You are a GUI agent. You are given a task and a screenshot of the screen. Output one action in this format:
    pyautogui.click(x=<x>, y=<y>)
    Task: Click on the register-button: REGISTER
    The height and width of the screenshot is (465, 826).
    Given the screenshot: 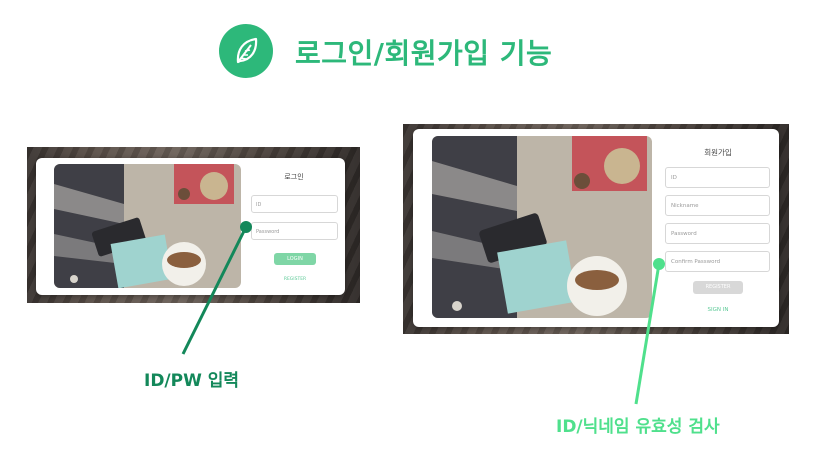 What is the action you would take?
    pyautogui.click(x=718, y=287)
    